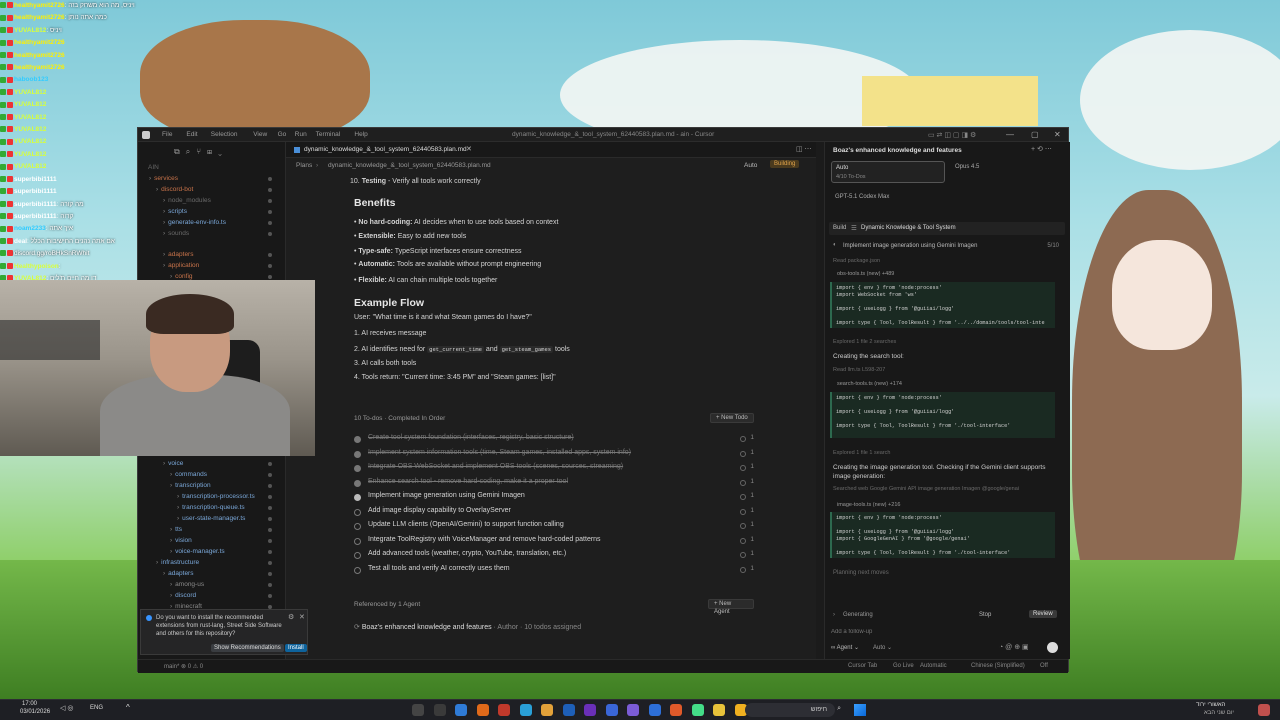 This screenshot has height=720, width=1280. What do you see at coordinates (183, 666) in the screenshot?
I see `git-status: main* ⊗ 0 ⚠ 0` at bounding box center [183, 666].